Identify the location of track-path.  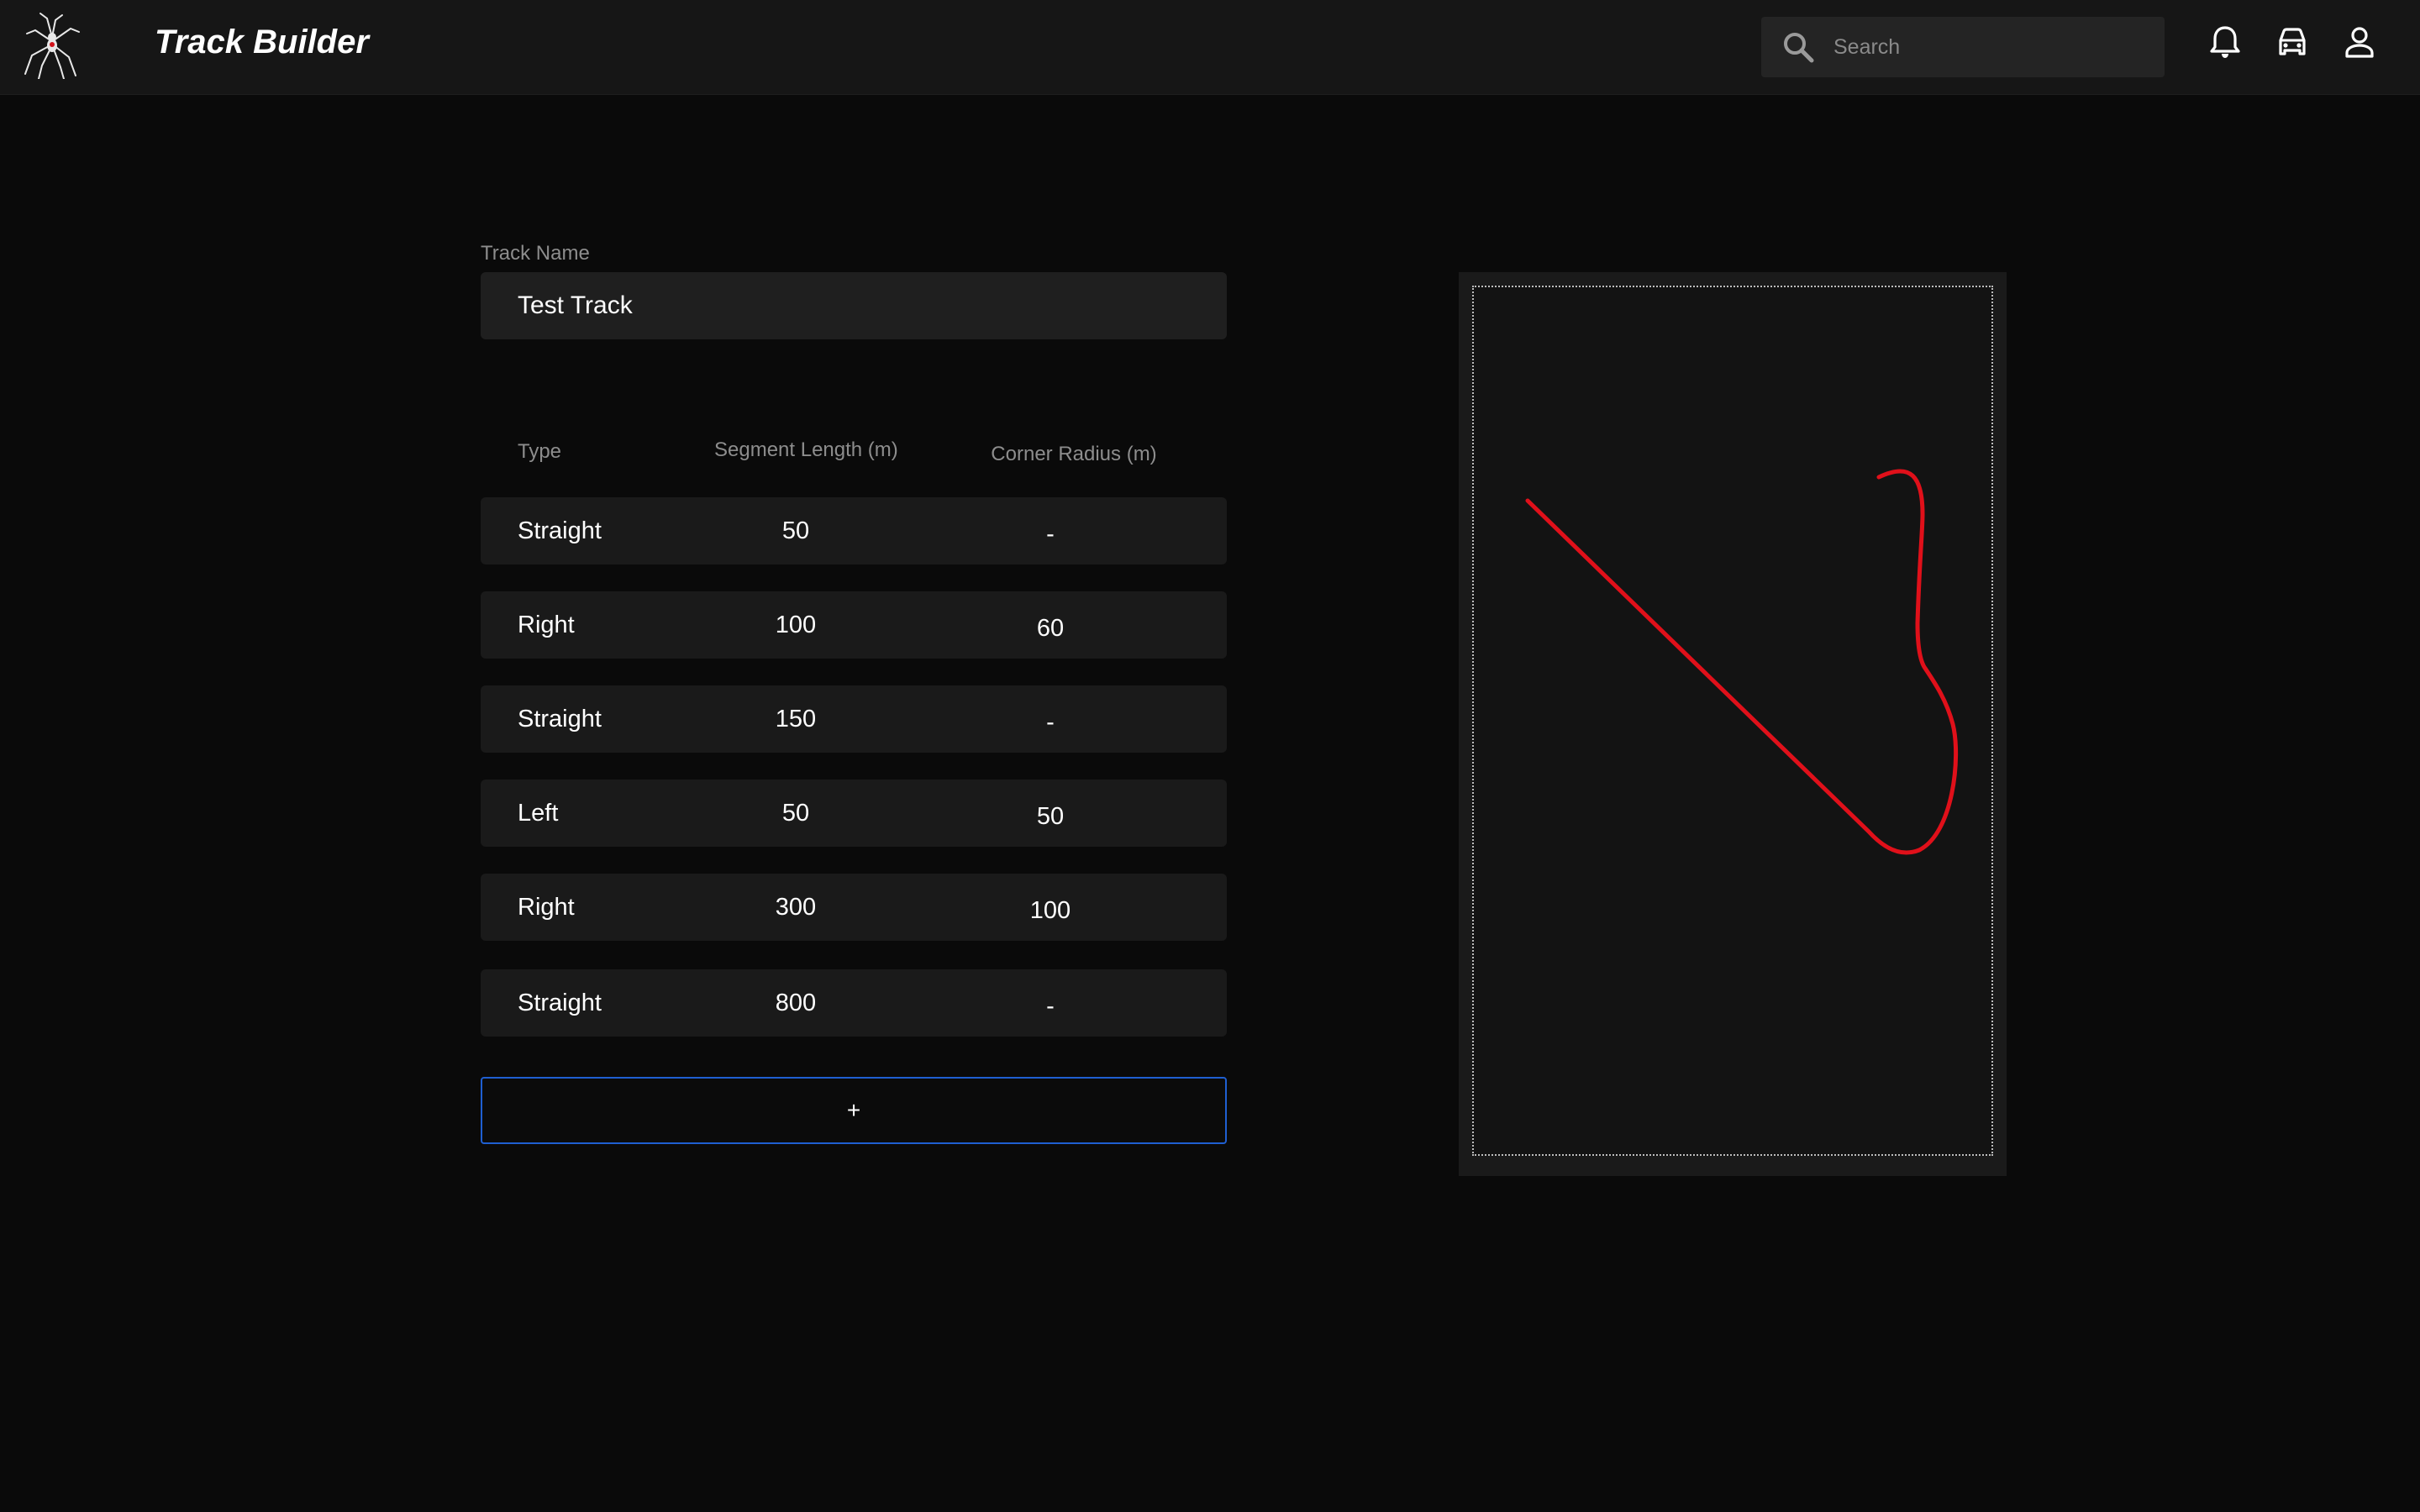
(1742, 662).